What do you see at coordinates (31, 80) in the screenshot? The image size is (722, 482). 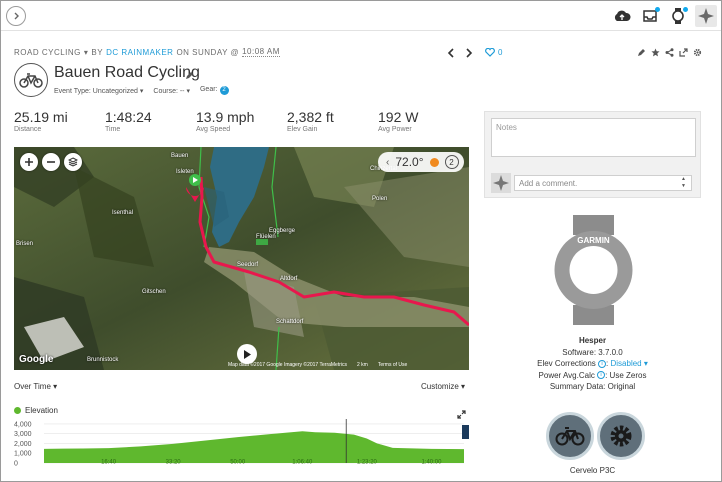 I see `bike-activity-icon` at bounding box center [31, 80].